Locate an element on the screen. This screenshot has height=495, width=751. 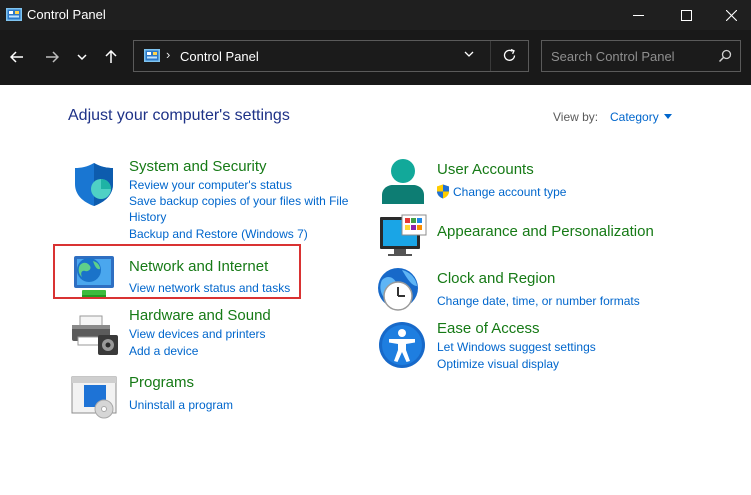
change-date-formats-link: Change date, time, or number formats is located at coordinates (538, 301).